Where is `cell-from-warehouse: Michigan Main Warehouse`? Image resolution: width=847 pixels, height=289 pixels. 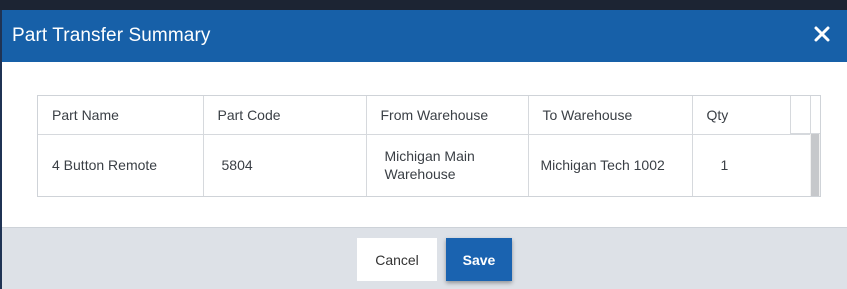
cell-from-warehouse: Michigan Main Warehouse is located at coordinates (447, 165).